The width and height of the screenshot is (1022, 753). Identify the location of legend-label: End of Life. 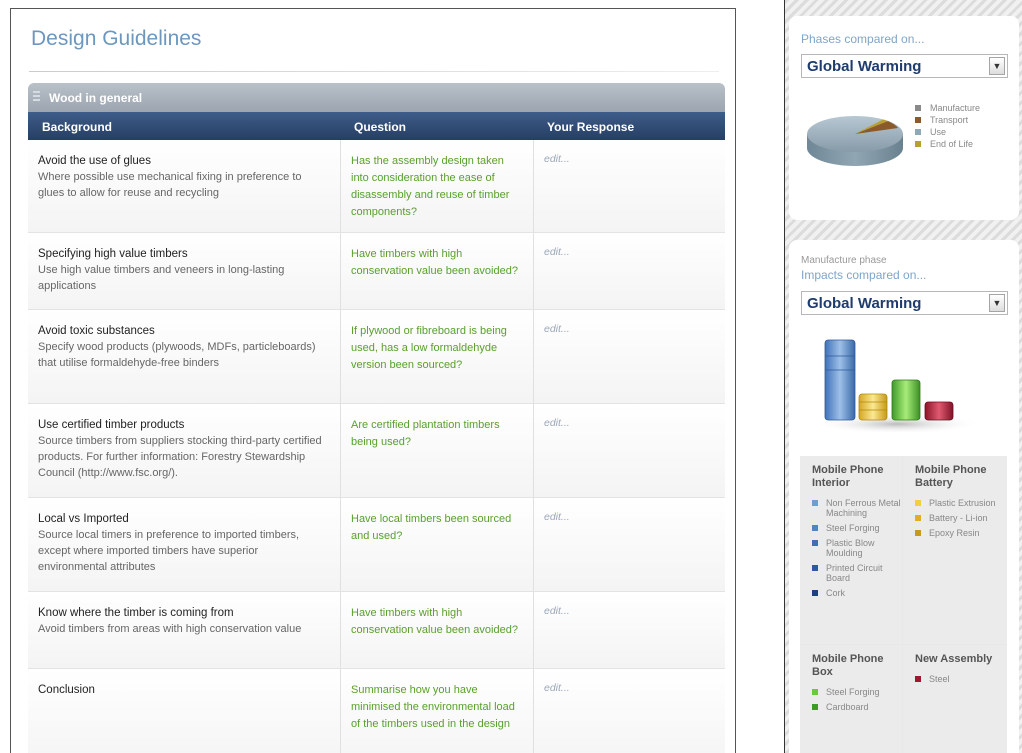
(952, 144).